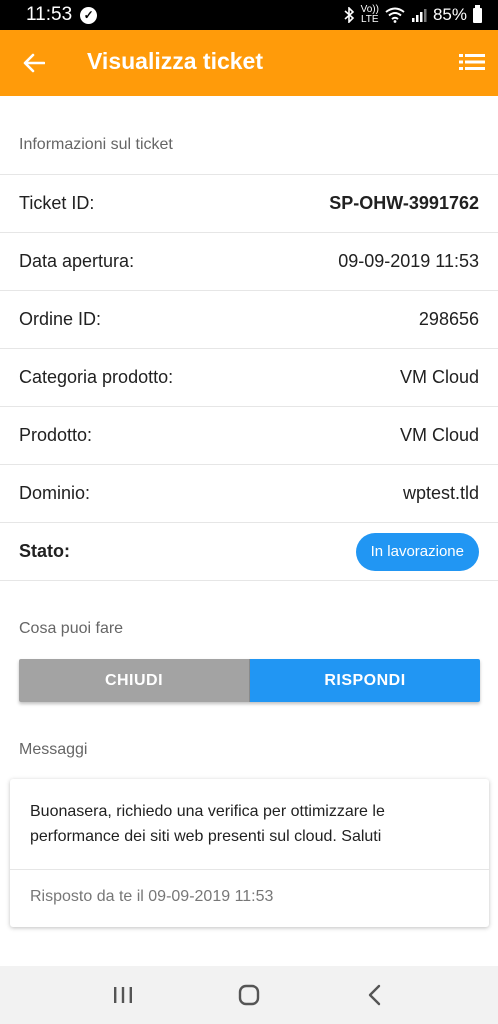  I want to click on check-circle-icon: ✓, so click(89, 15).